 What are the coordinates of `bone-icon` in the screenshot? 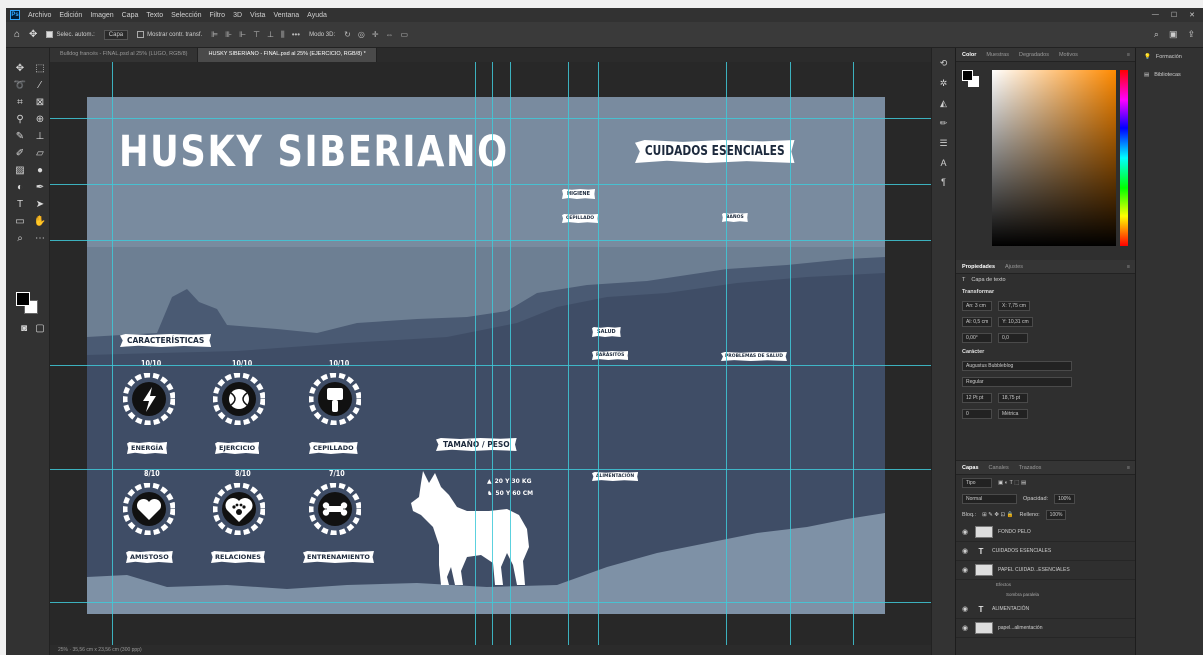 It's located at (335, 509).